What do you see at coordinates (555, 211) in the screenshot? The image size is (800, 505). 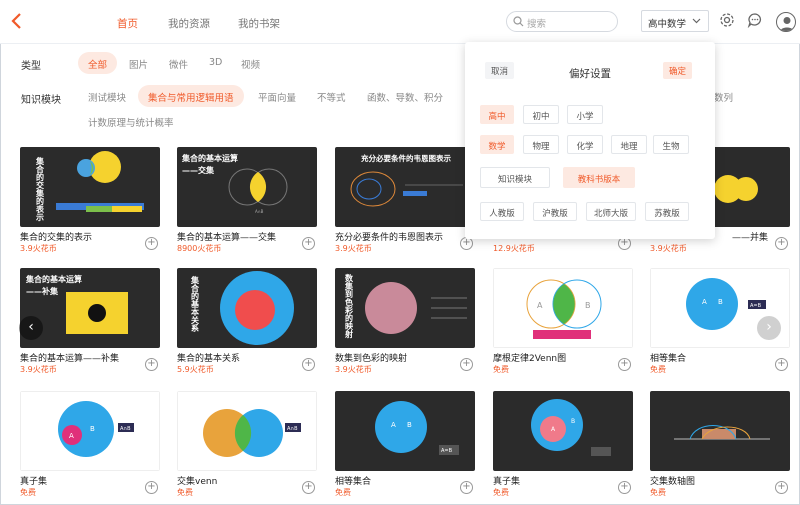 I see `edition-option-hujiao: 沪教版` at bounding box center [555, 211].